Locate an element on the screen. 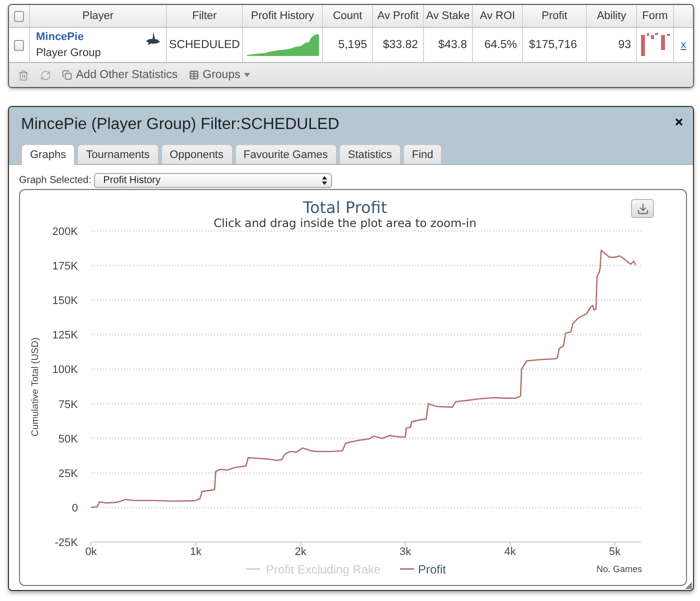 The image size is (700, 601). close-icon is located at coordinates (679, 122).